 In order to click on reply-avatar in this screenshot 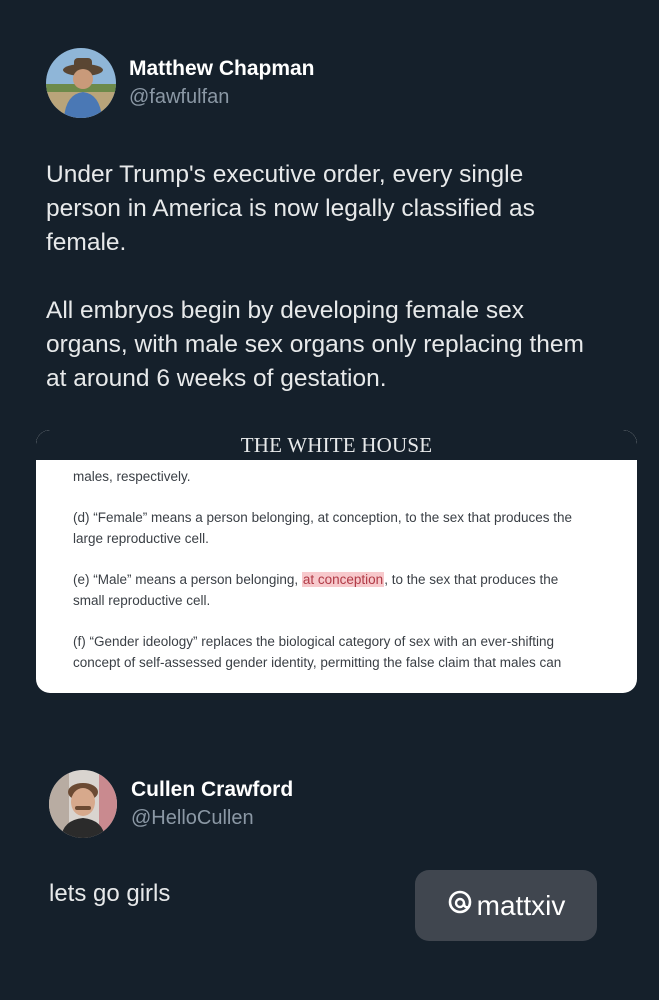, I will do `click(83, 804)`.